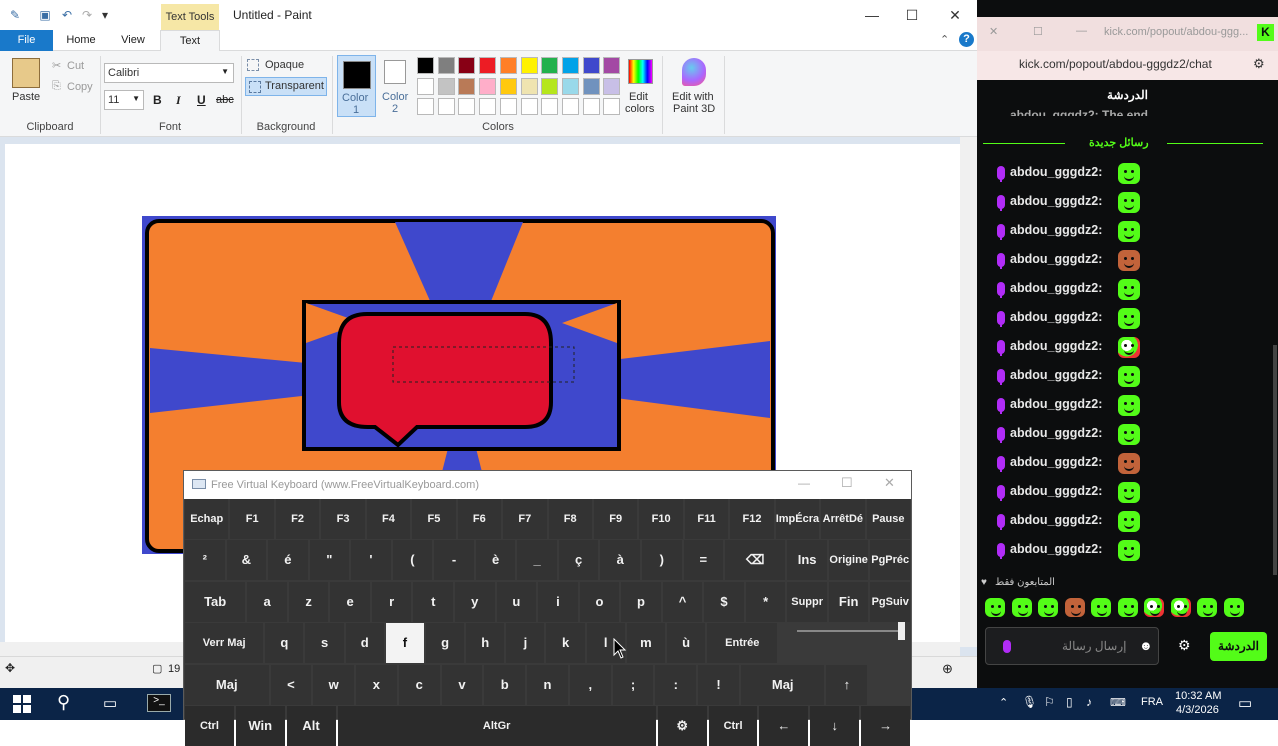 This screenshot has height=746, width=1278. I want to click on key-sym7: ↓, so click(835, 726).